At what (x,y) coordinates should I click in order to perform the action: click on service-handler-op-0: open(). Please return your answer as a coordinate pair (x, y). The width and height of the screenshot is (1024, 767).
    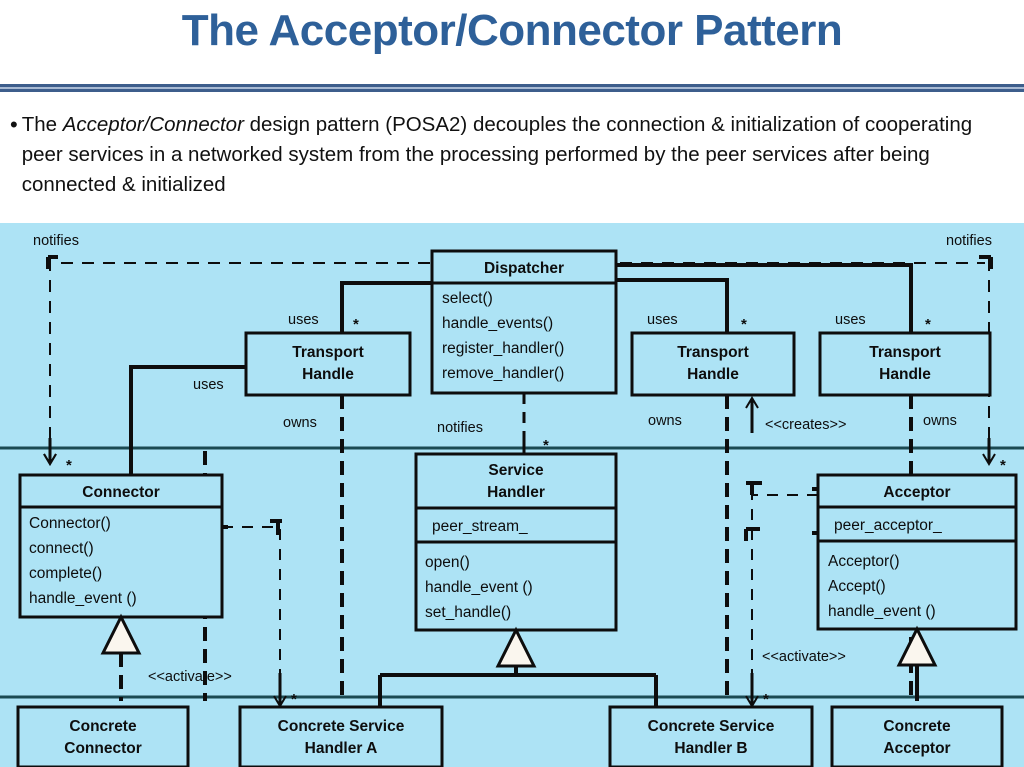
    Looking at the image, I should click on (447, 562).